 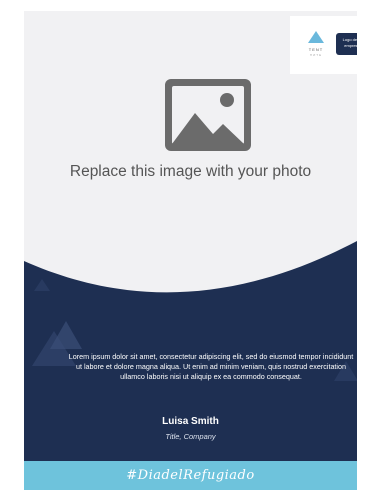 I want to click on hashtag-text: #DiadelRefugiado, so click(x=190, y=475).